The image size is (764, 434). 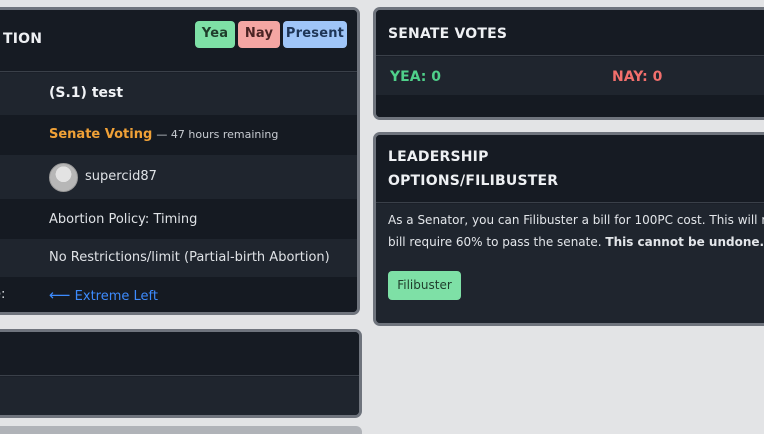 I want to click on senate-votes-header: SENATE VOTES, so click(x=570, y=33).